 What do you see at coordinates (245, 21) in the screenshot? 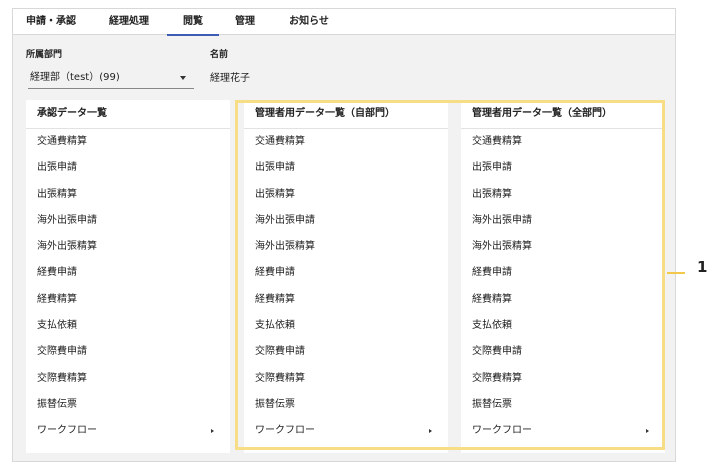
I see `tab-management: 管理` at bounding box center [245, 21].